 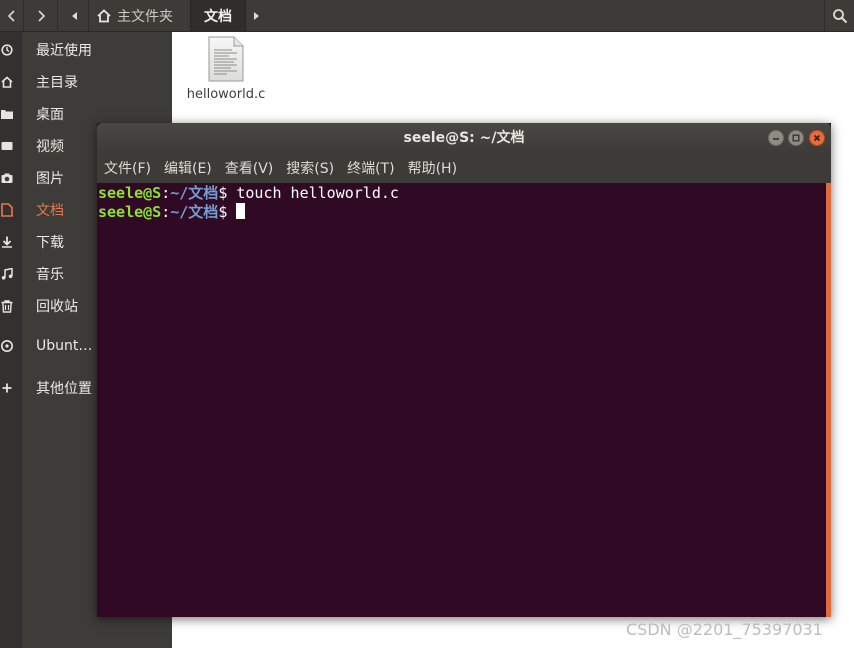 I want to click on sidebar-item-recent: 最近使用, so click(x=86, y=50).